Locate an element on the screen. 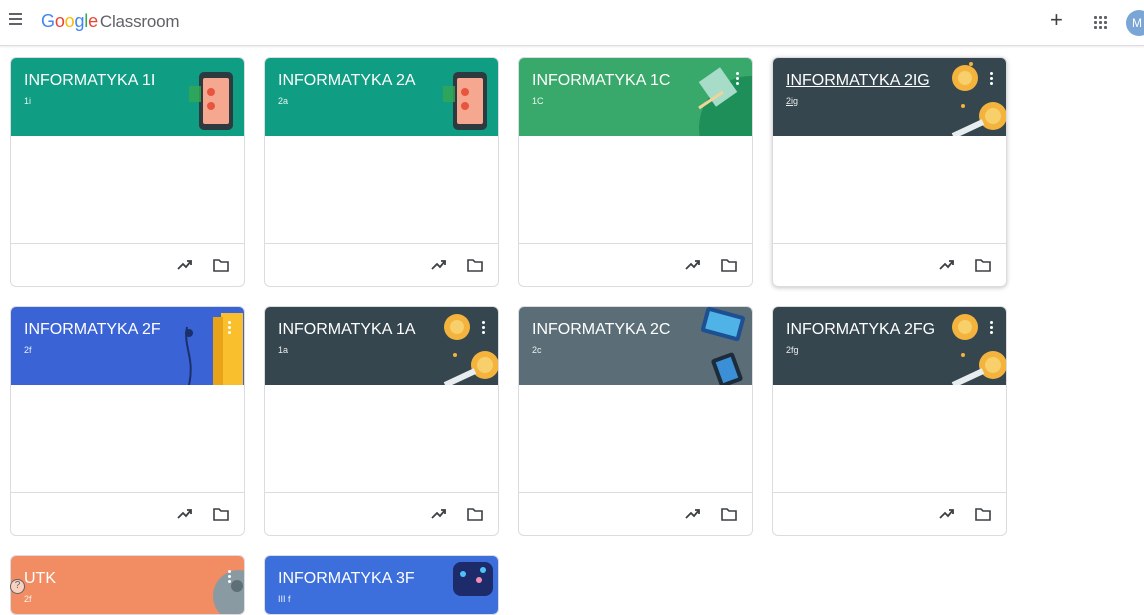  class-card-header: UTK 2f is located at coordinates (127, 585).